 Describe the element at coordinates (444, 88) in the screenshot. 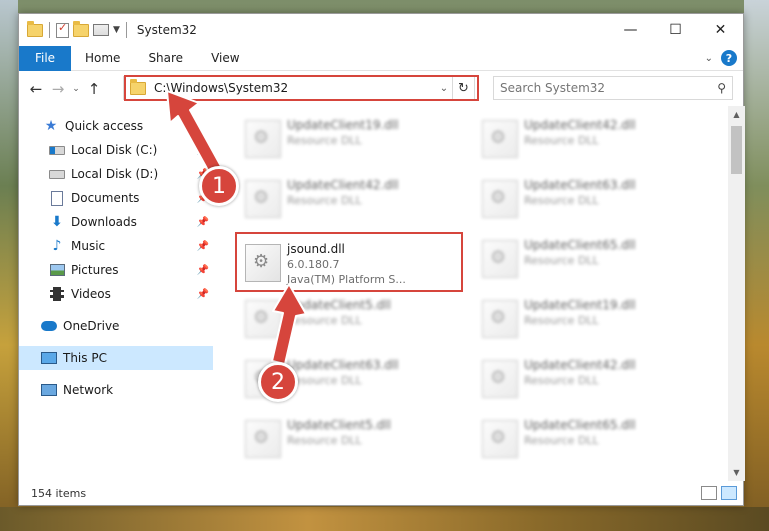

I see `address-dropdown-chevron-icon: ⌄` at that location.